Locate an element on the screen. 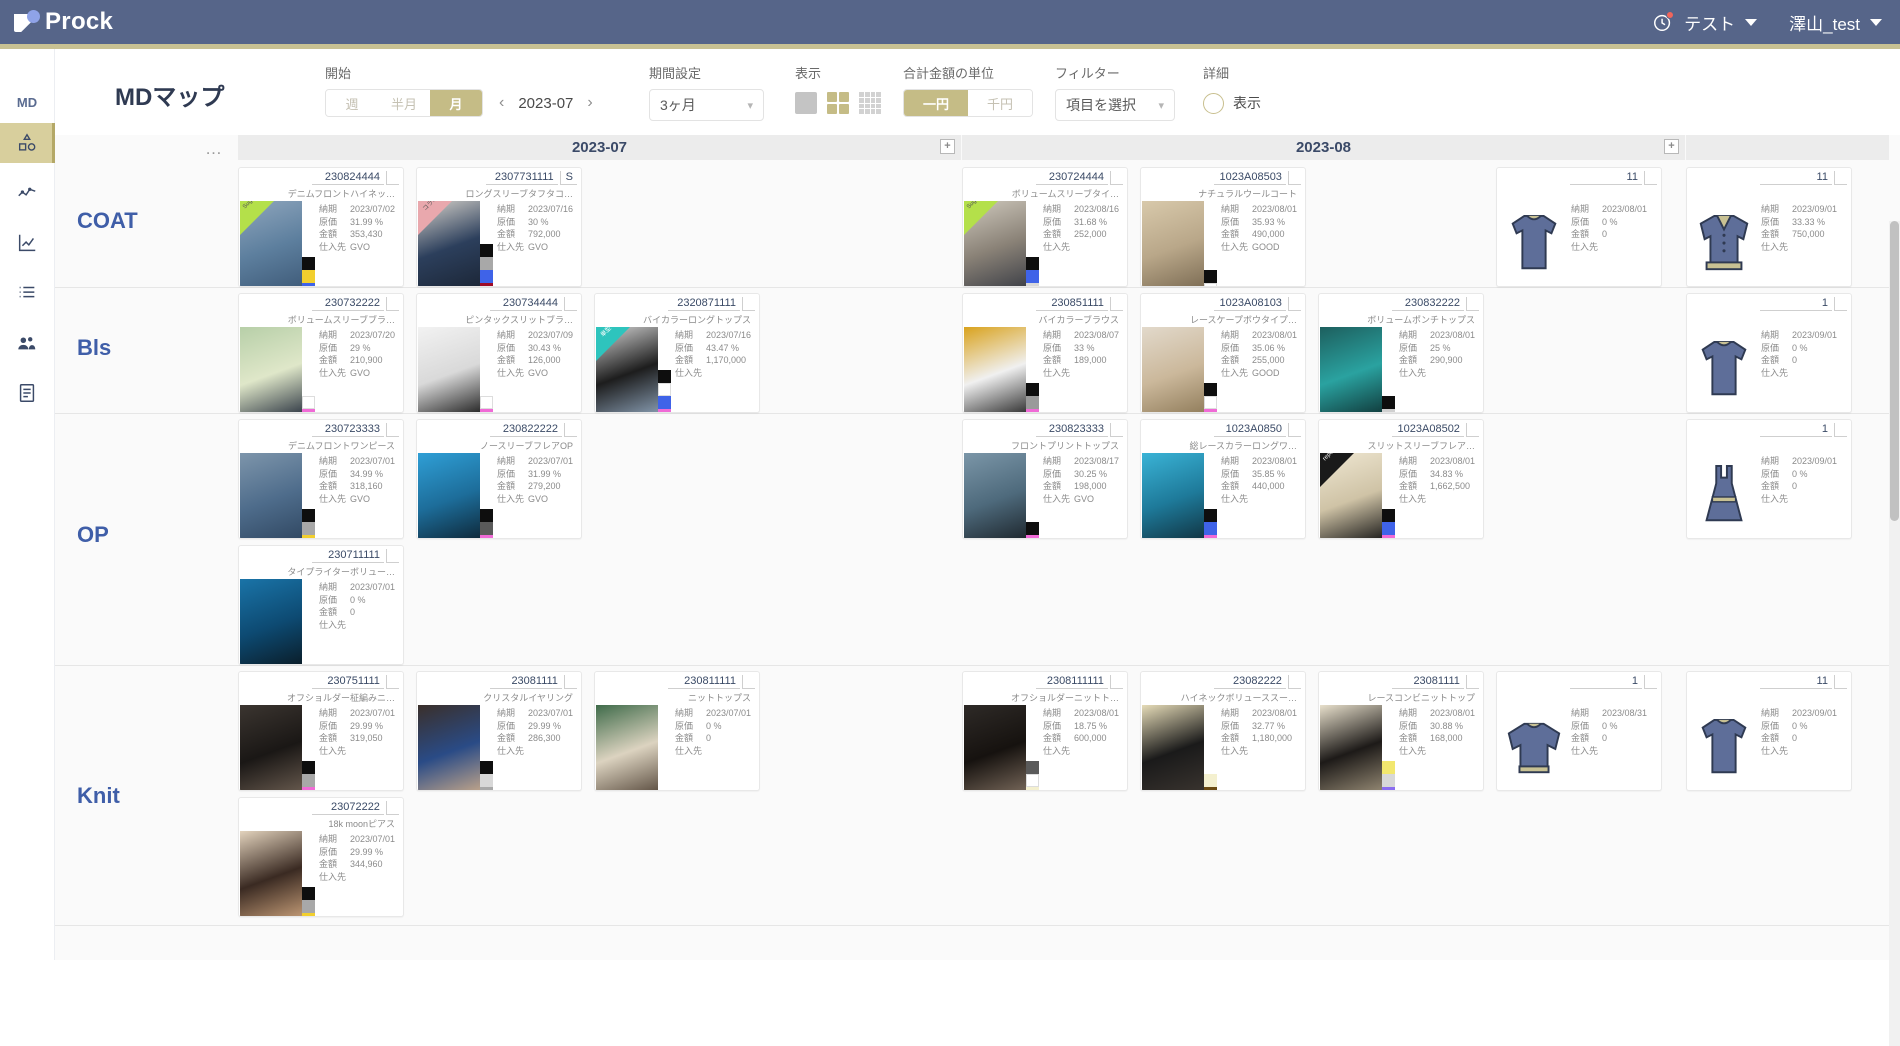 The height and width of the screenshot is (1046, 1900). product-card: 11 納期 2023/09/01 原価 33.33 % 金額 750,000 仕入先 is located at coordinates (1769, 227).